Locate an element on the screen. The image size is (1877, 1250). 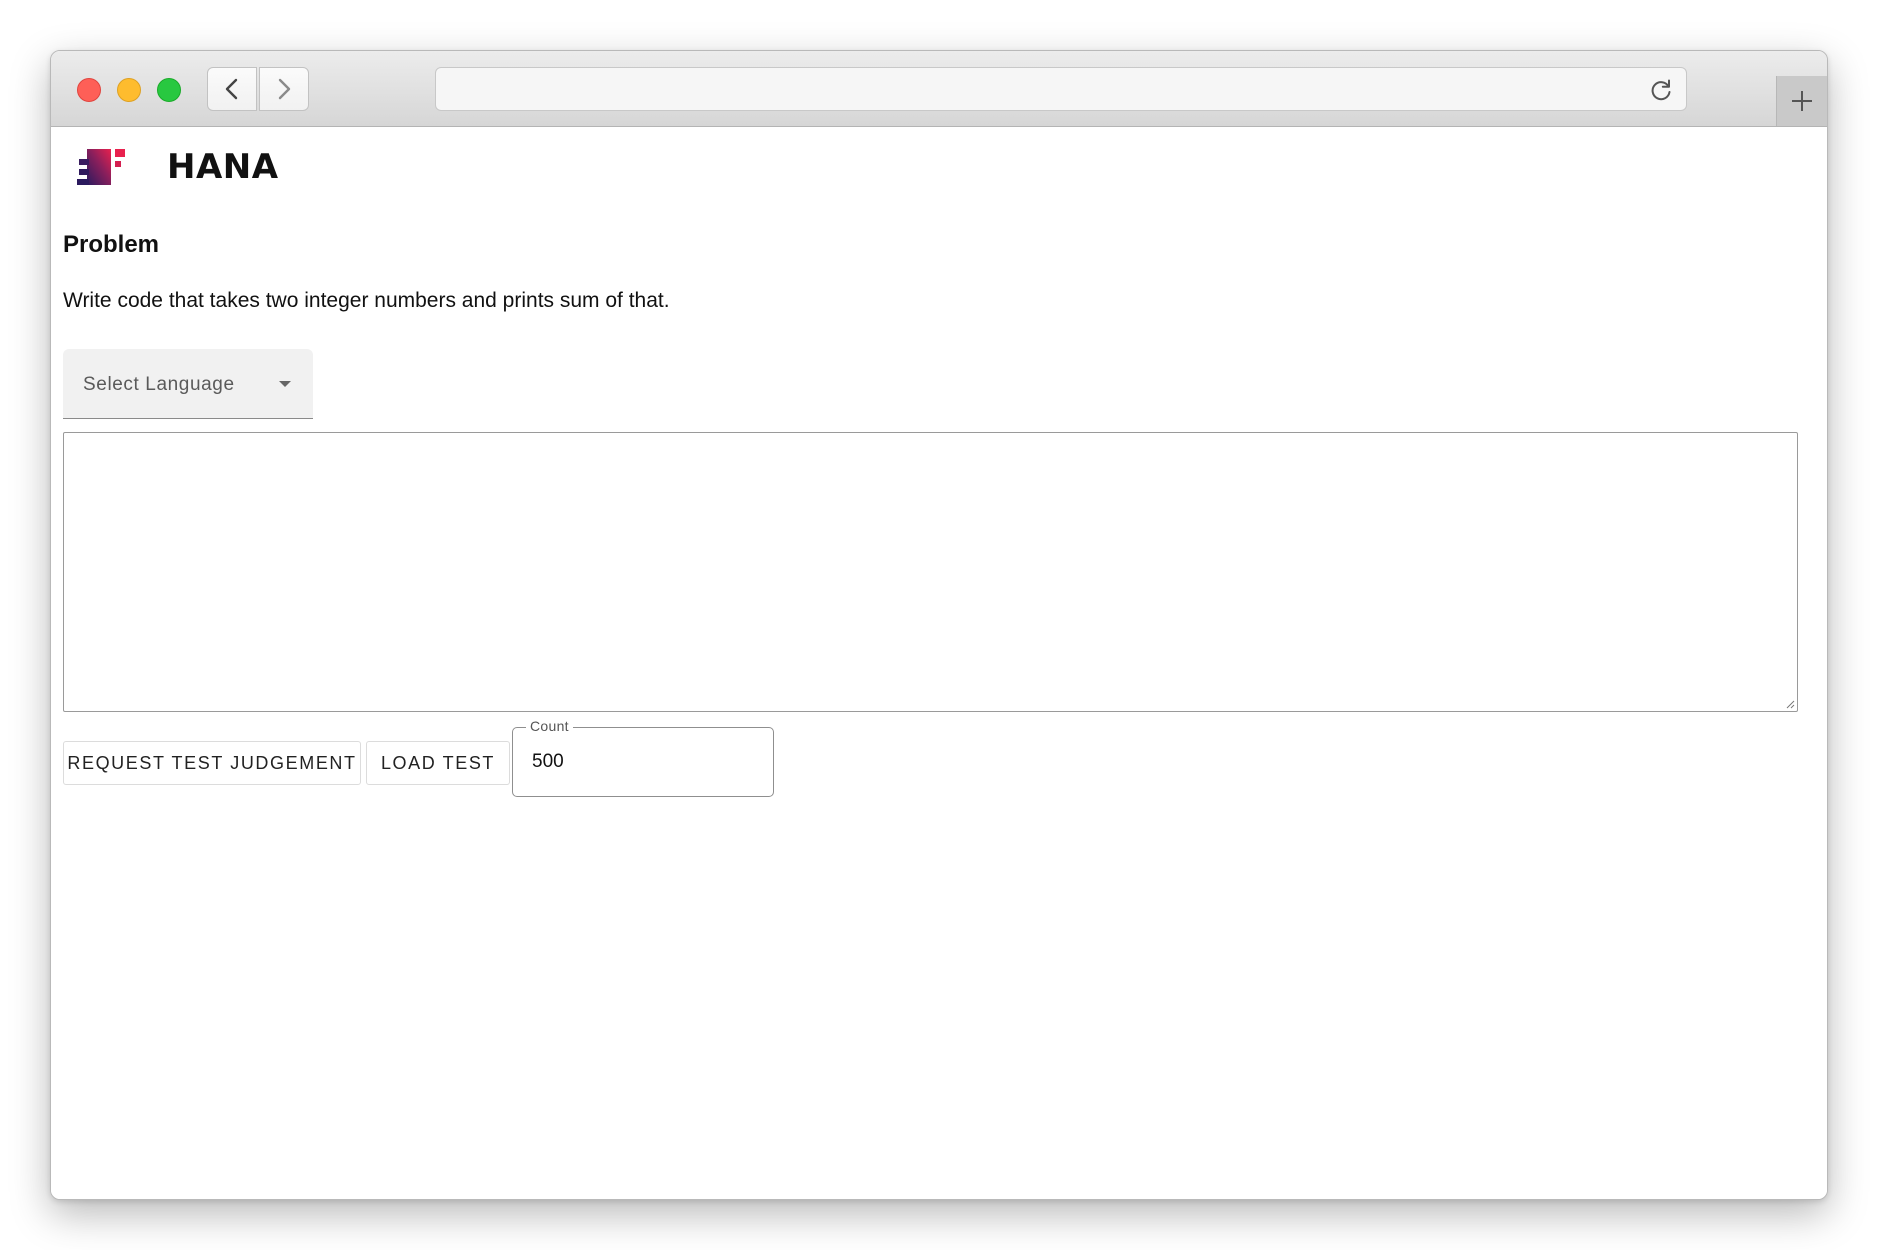
caret-down-icon is located at coordinates (285, 384).